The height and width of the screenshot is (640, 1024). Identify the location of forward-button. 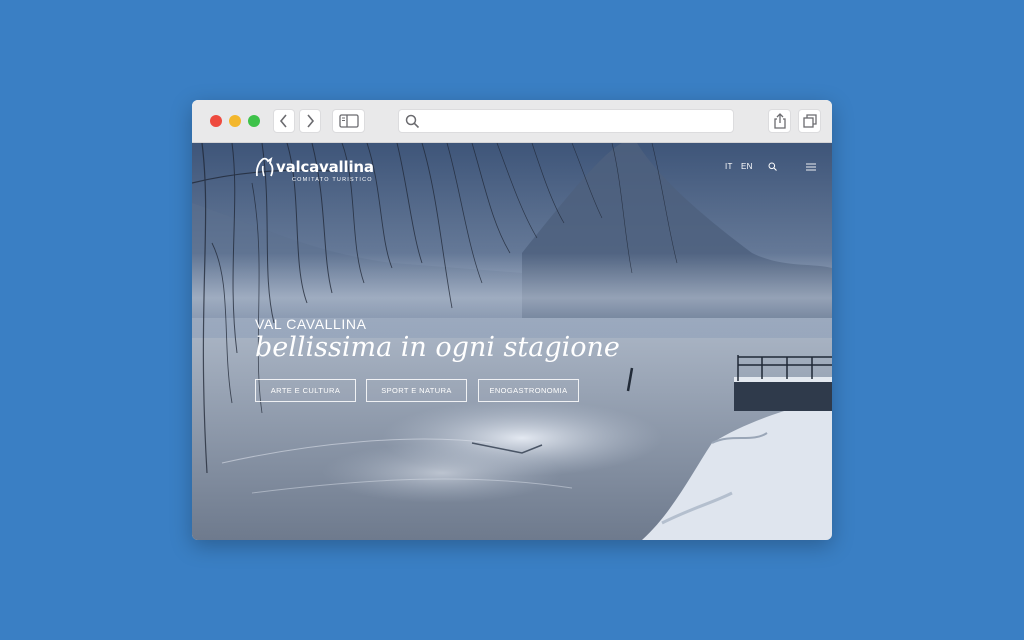
(310, 121).